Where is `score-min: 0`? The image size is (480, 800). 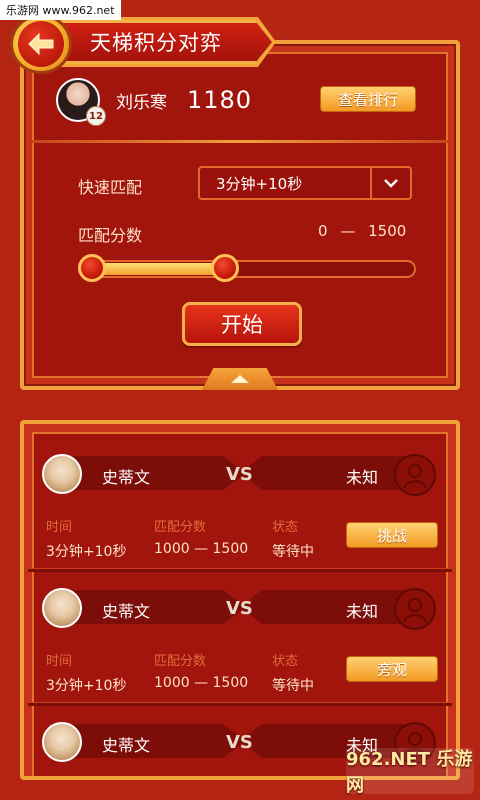
score-min: 0 is located at coordinates (323, 231).